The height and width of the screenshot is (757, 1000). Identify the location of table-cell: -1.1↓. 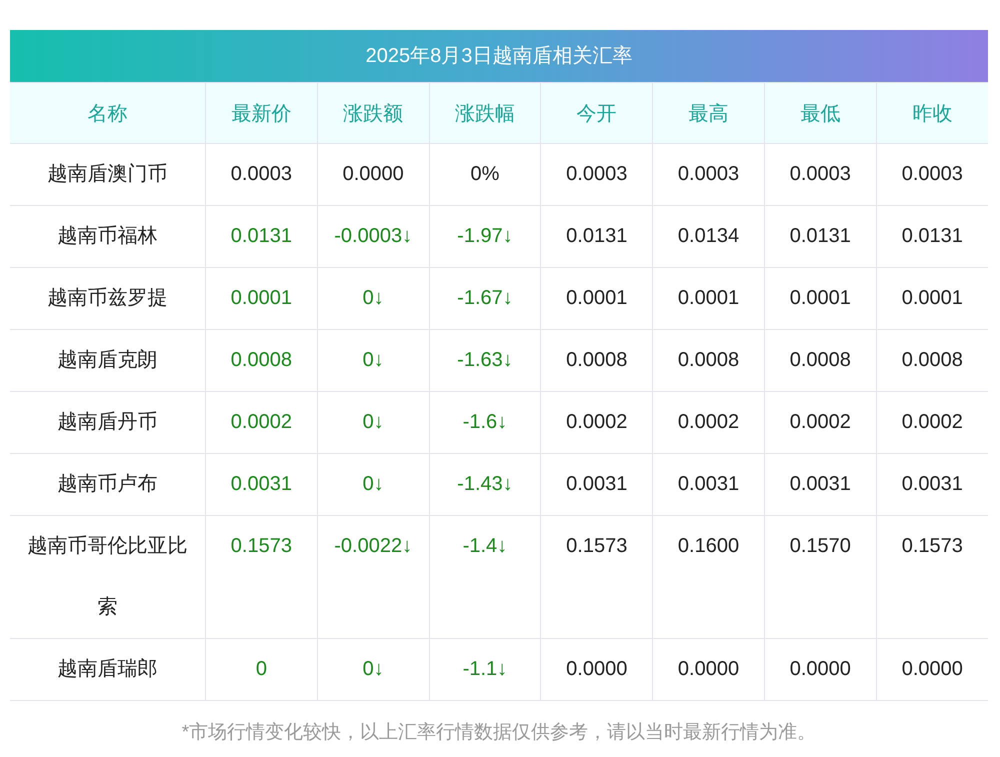
(485, 669).